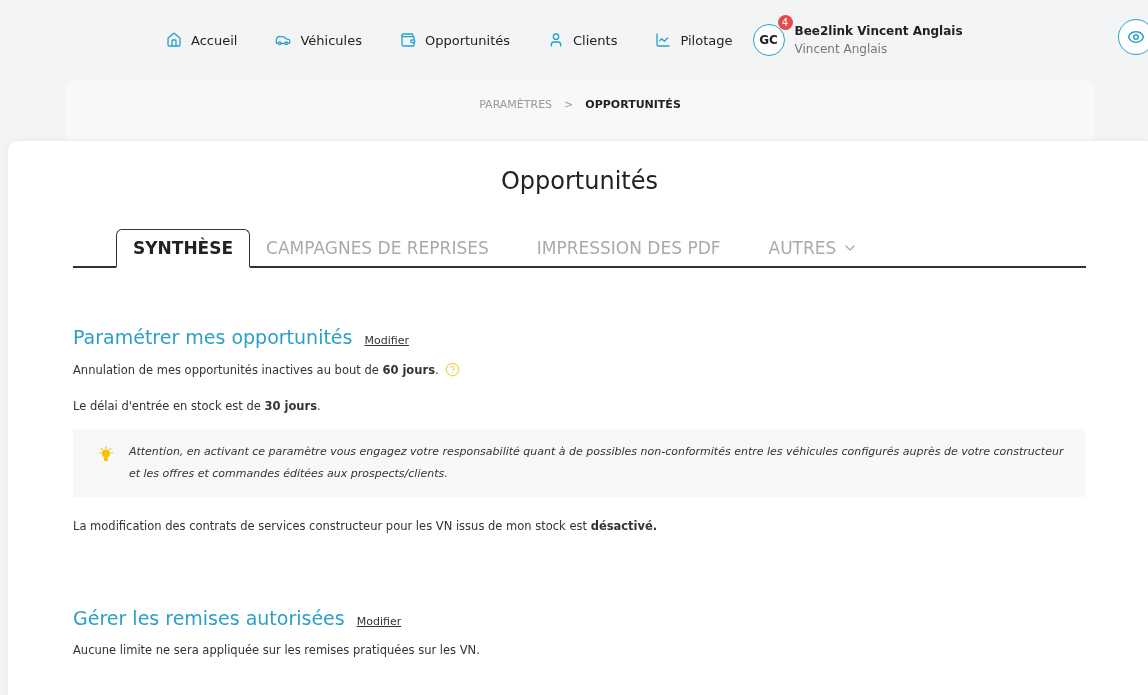 This screenshot has height=695, width=1148. Describe the element at coordinates (174, 40) in the screenshot. I see `home-icon` at that location.